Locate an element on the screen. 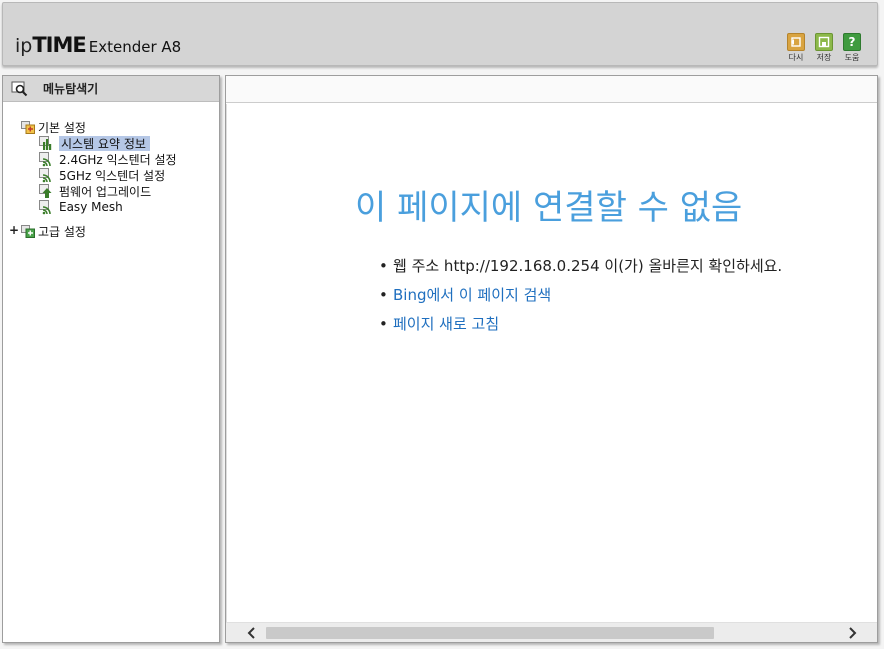 This screenshot has height=649, width=884. bing-search-link: Bing에서 이 페이지 검색 is located at coordinates (472, 295).